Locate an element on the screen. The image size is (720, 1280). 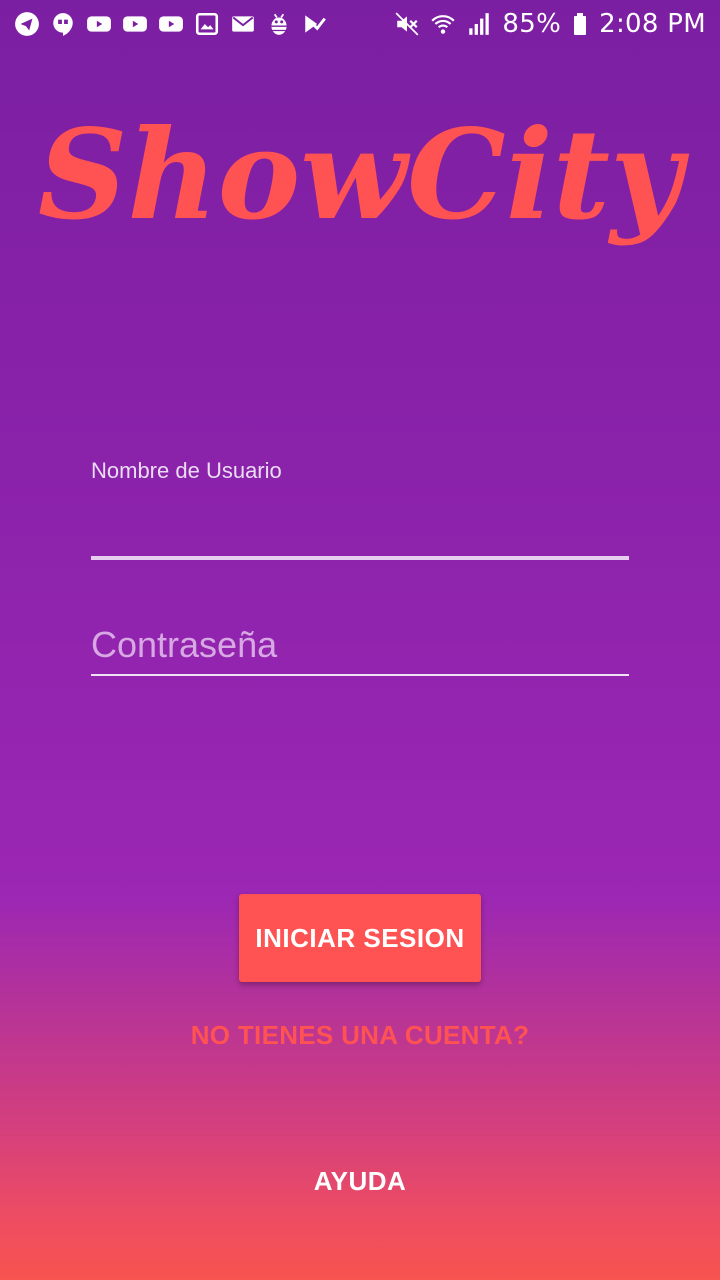
battery-icon is located at coordinates (580, 24).